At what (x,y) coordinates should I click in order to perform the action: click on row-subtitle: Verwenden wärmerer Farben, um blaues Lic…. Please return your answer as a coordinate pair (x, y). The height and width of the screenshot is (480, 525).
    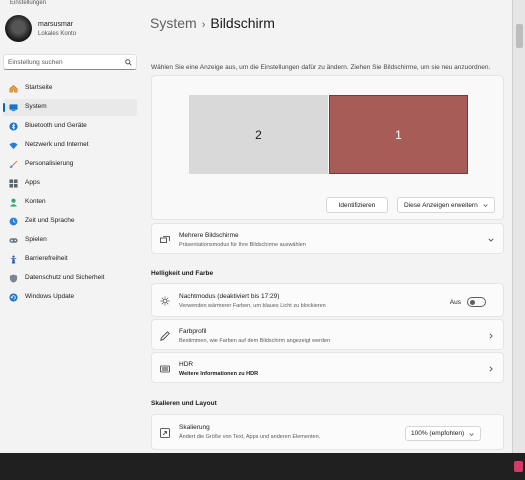
    Looking at the image, I should click on (252, 306).